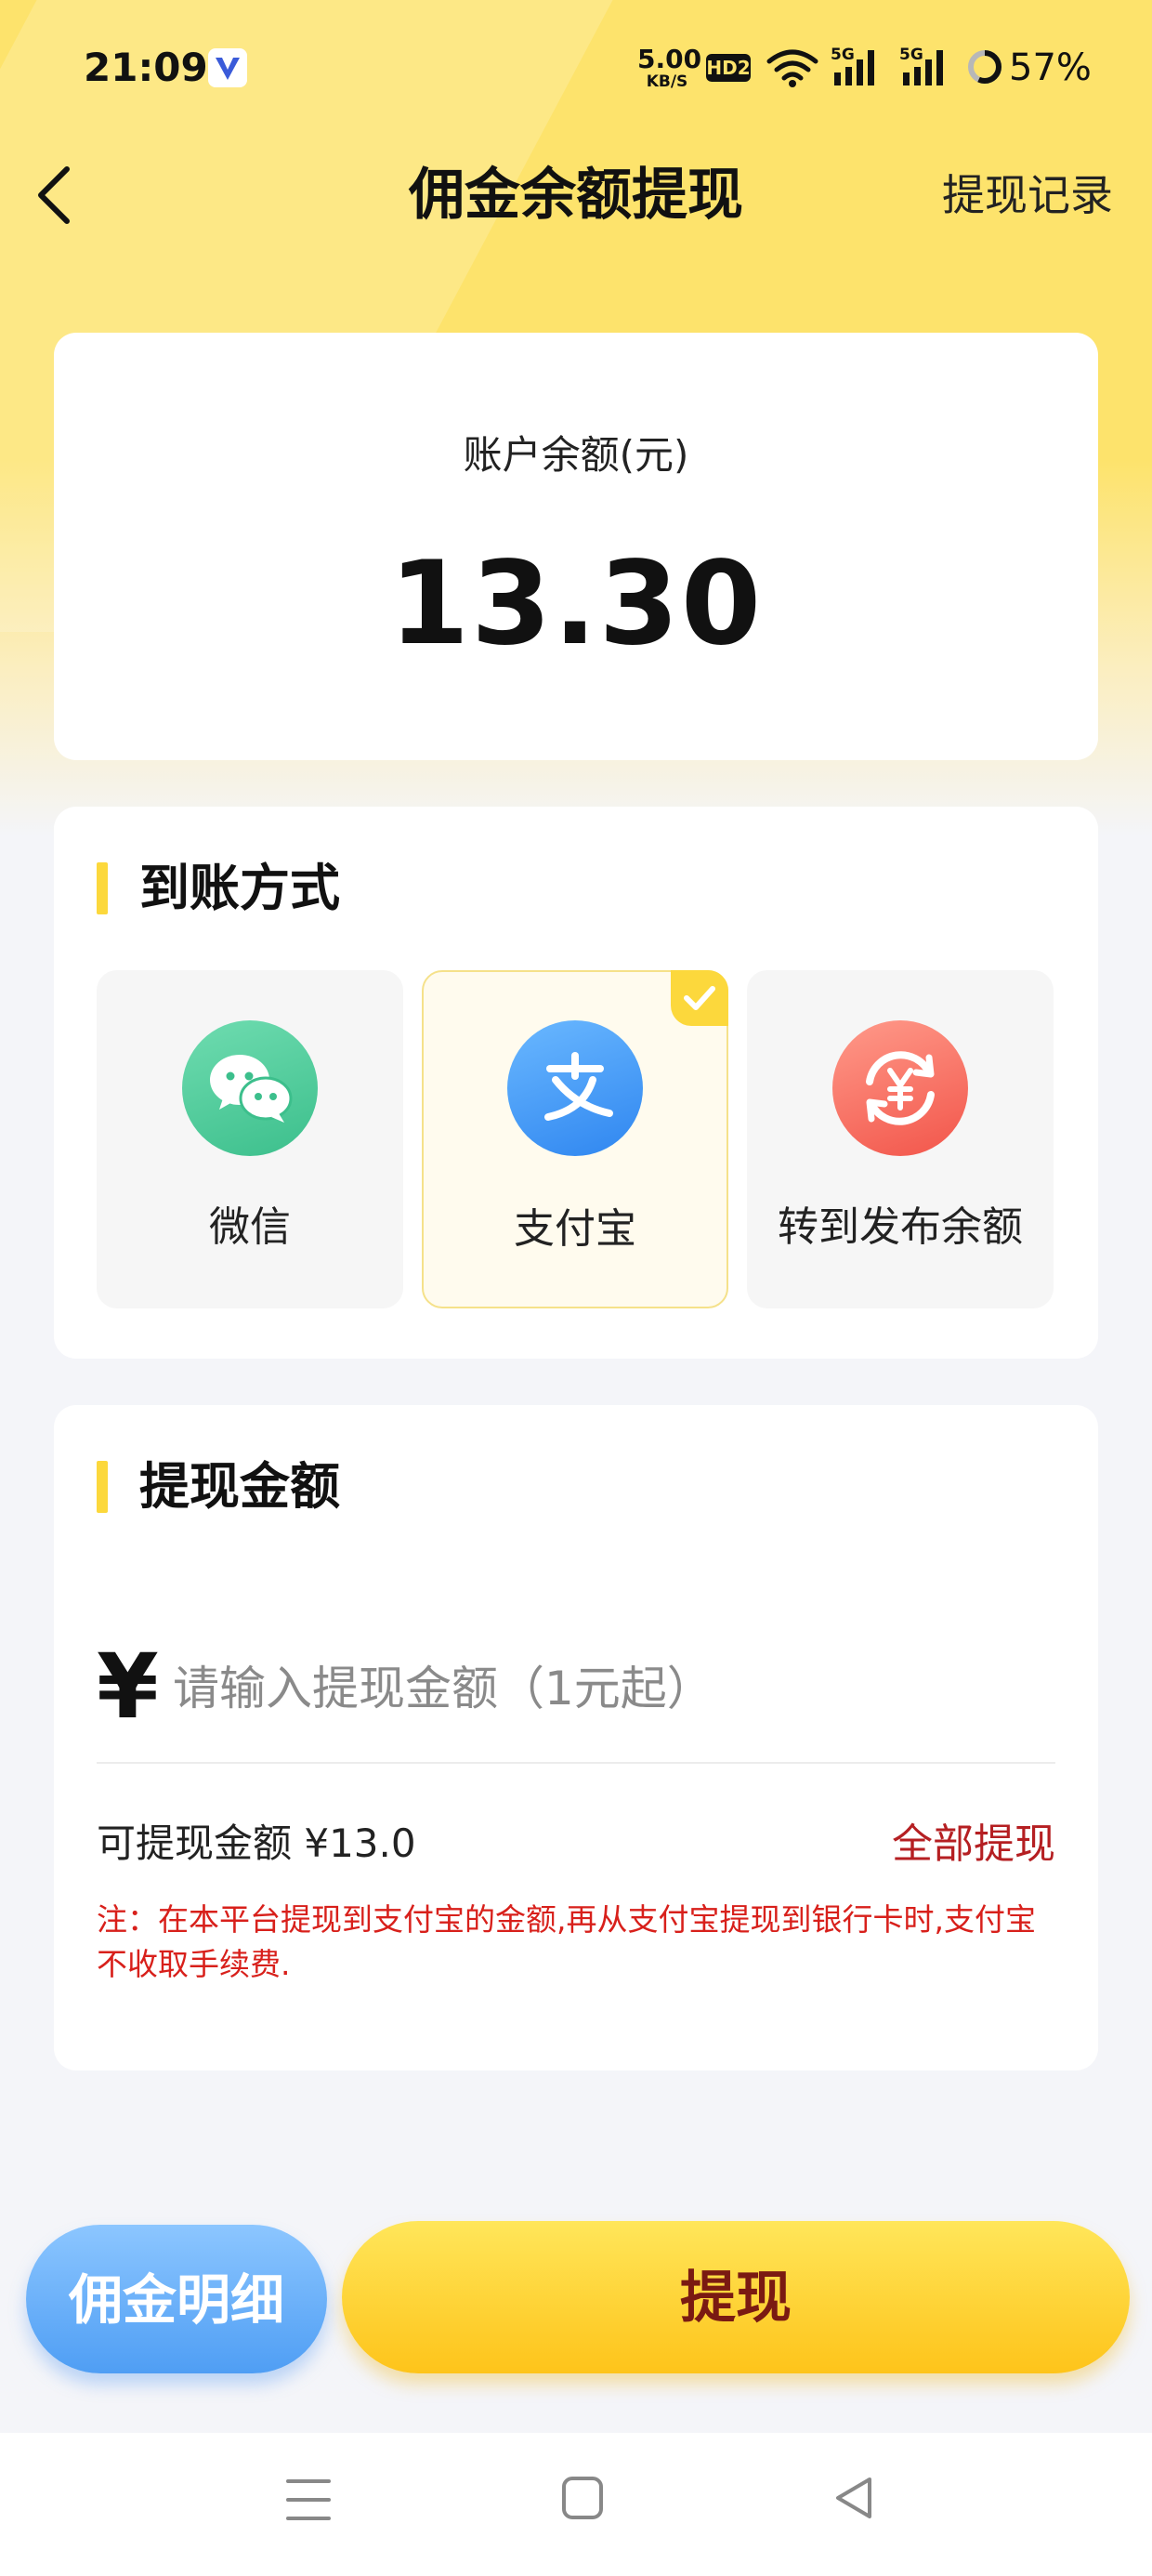 This screenshot has width=1152, height=2576. I want to click on network-speed-value: 5.00, so click(669, 59).